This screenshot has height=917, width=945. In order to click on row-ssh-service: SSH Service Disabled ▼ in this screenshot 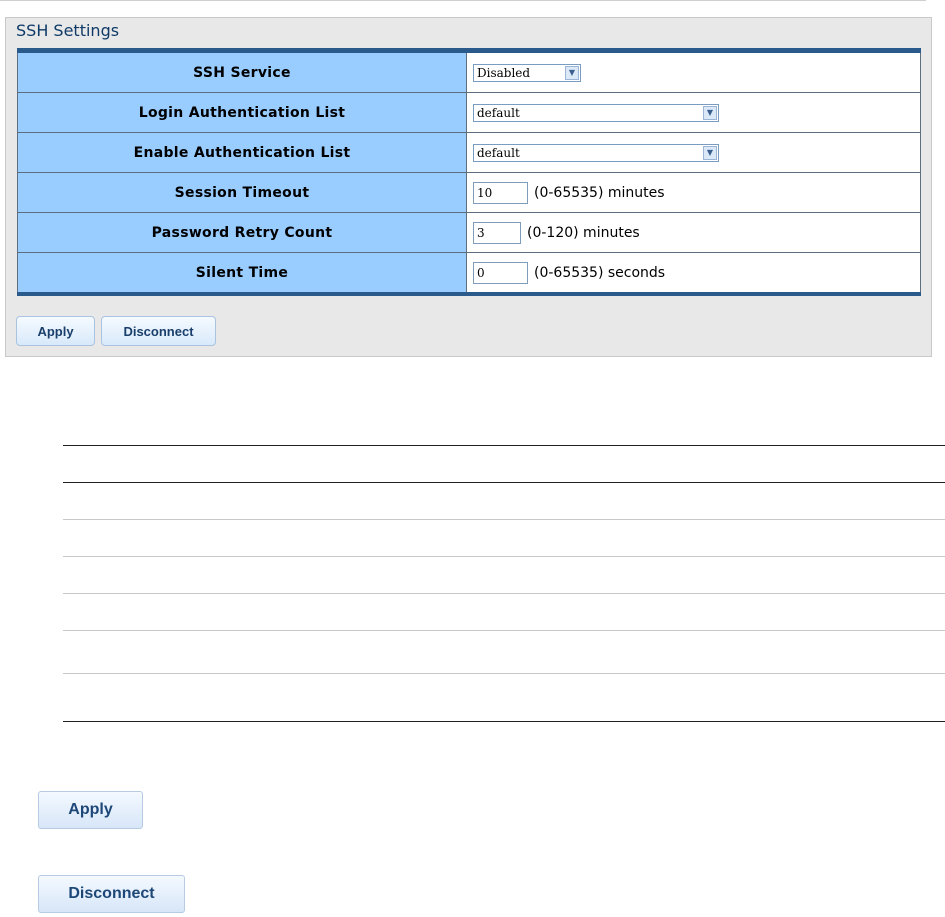, I will do `click(469, 72)`.